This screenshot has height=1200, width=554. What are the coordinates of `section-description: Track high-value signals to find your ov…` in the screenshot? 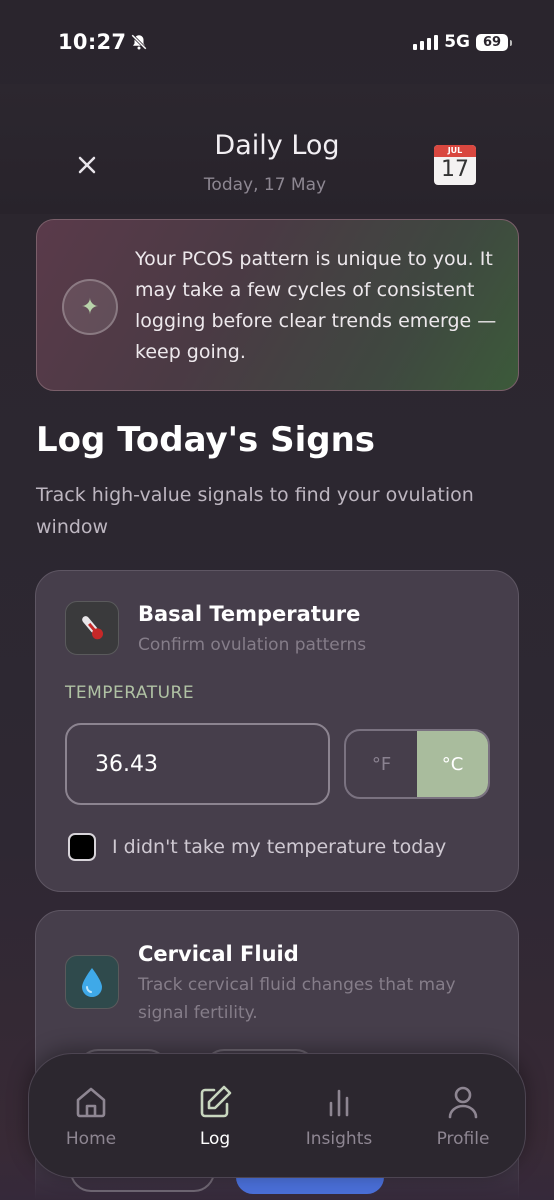 It's located at (255, 511).